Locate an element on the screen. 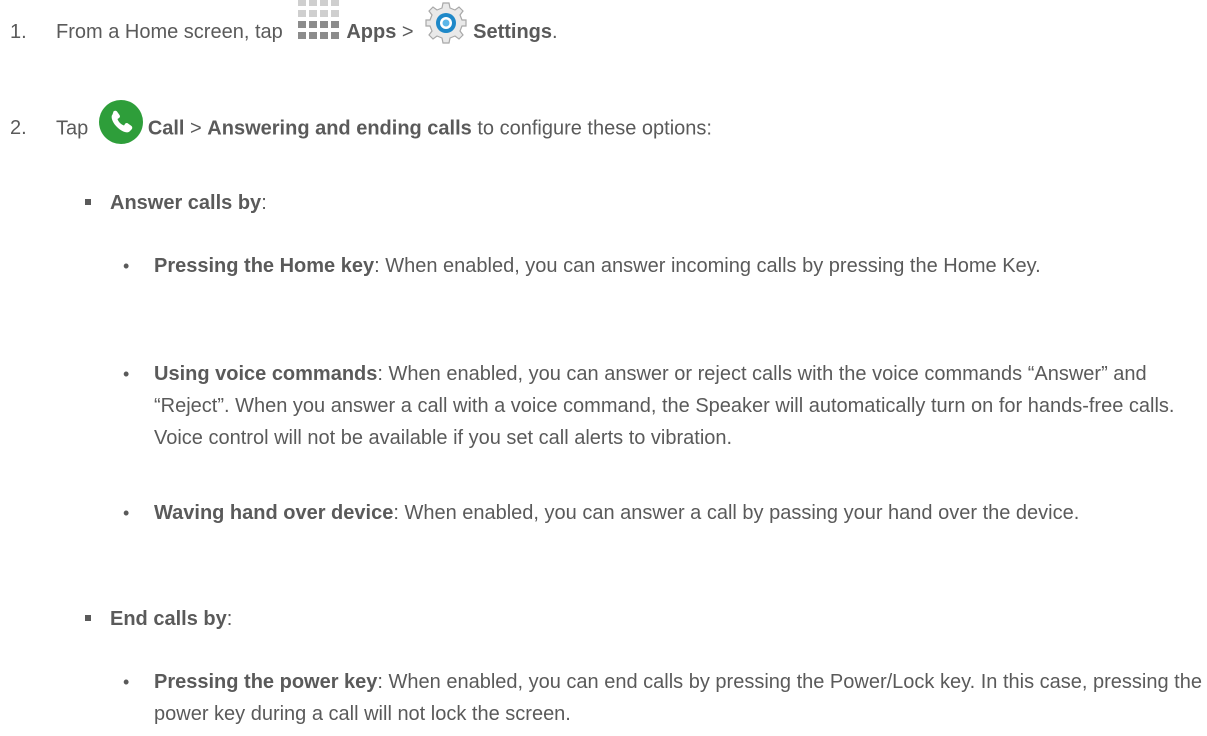 The width and height of the screenshot is (1207, 736). end-calls-heading: End calls by: is located at coordinates (158, 619).